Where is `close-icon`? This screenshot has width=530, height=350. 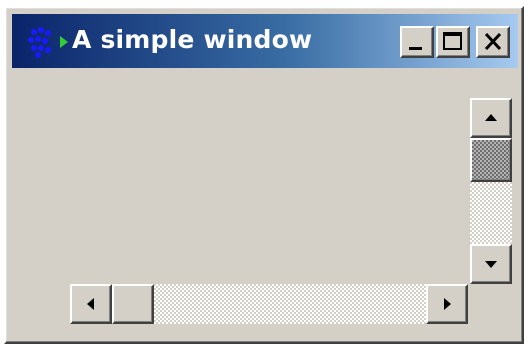
close-icon is located at coordinates (493, 41).